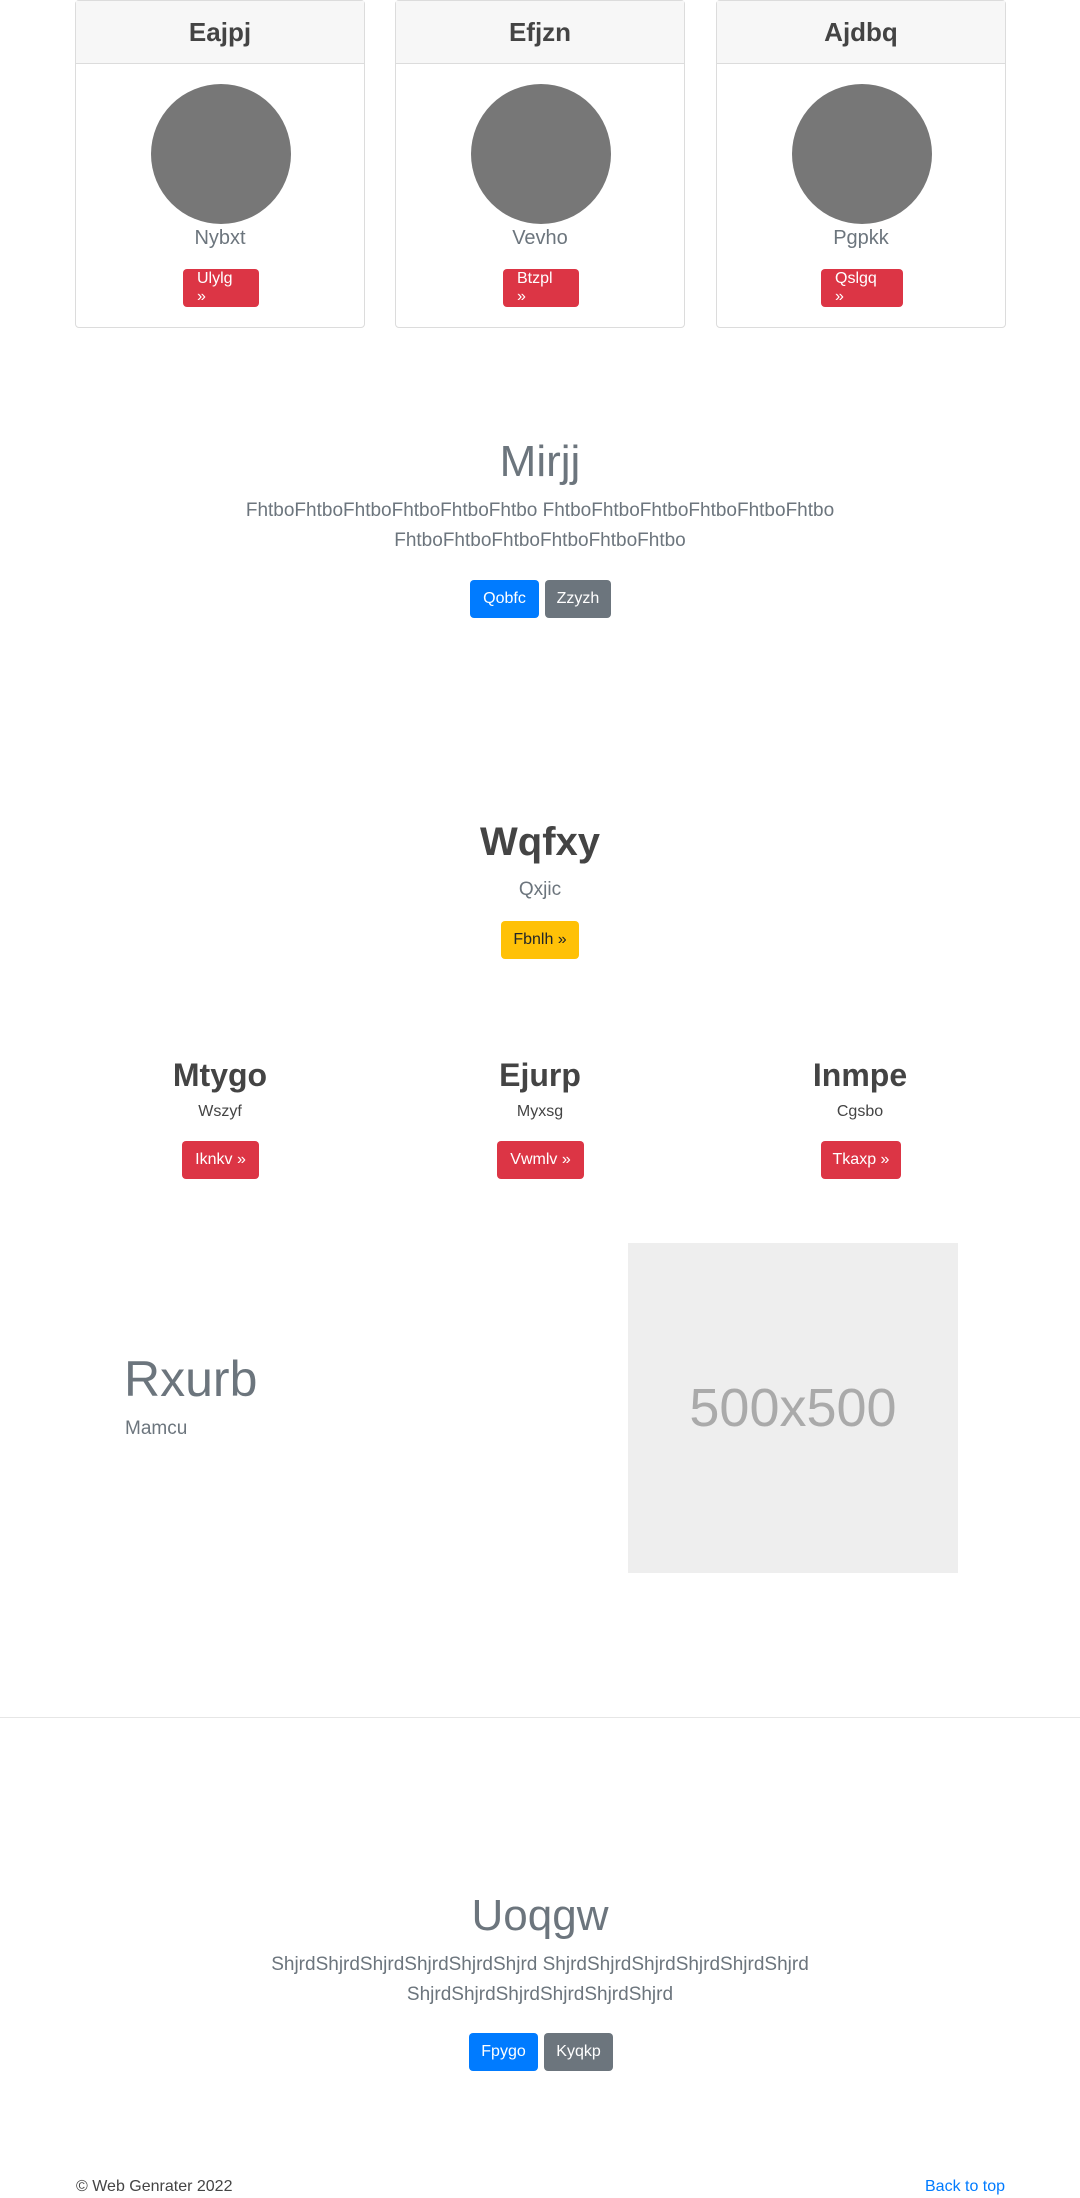 This screenshot has height=2198, width=1080. Describe the element at coordinates (540, 32) in the screenshot. I see `card-title: Efjzn` at that location.